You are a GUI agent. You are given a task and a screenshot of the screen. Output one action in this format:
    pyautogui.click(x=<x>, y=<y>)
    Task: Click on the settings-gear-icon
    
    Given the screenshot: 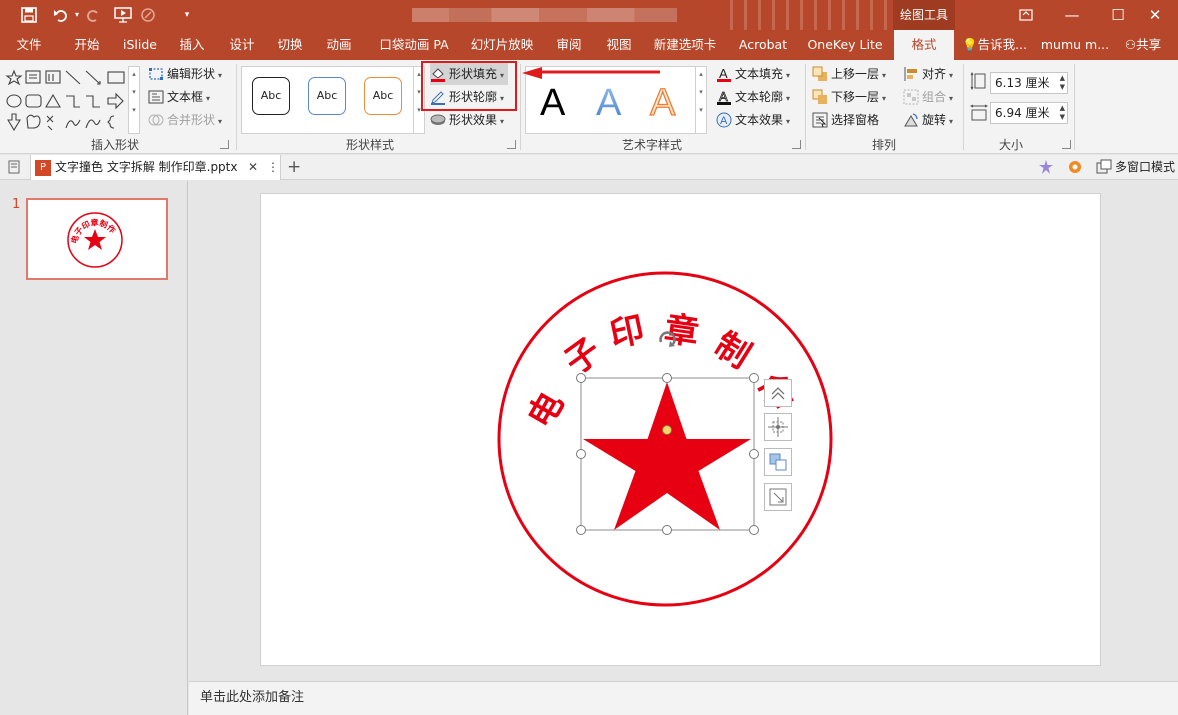 What is the action you would take?
    pyautogui.click(x=1075, y=168)
    